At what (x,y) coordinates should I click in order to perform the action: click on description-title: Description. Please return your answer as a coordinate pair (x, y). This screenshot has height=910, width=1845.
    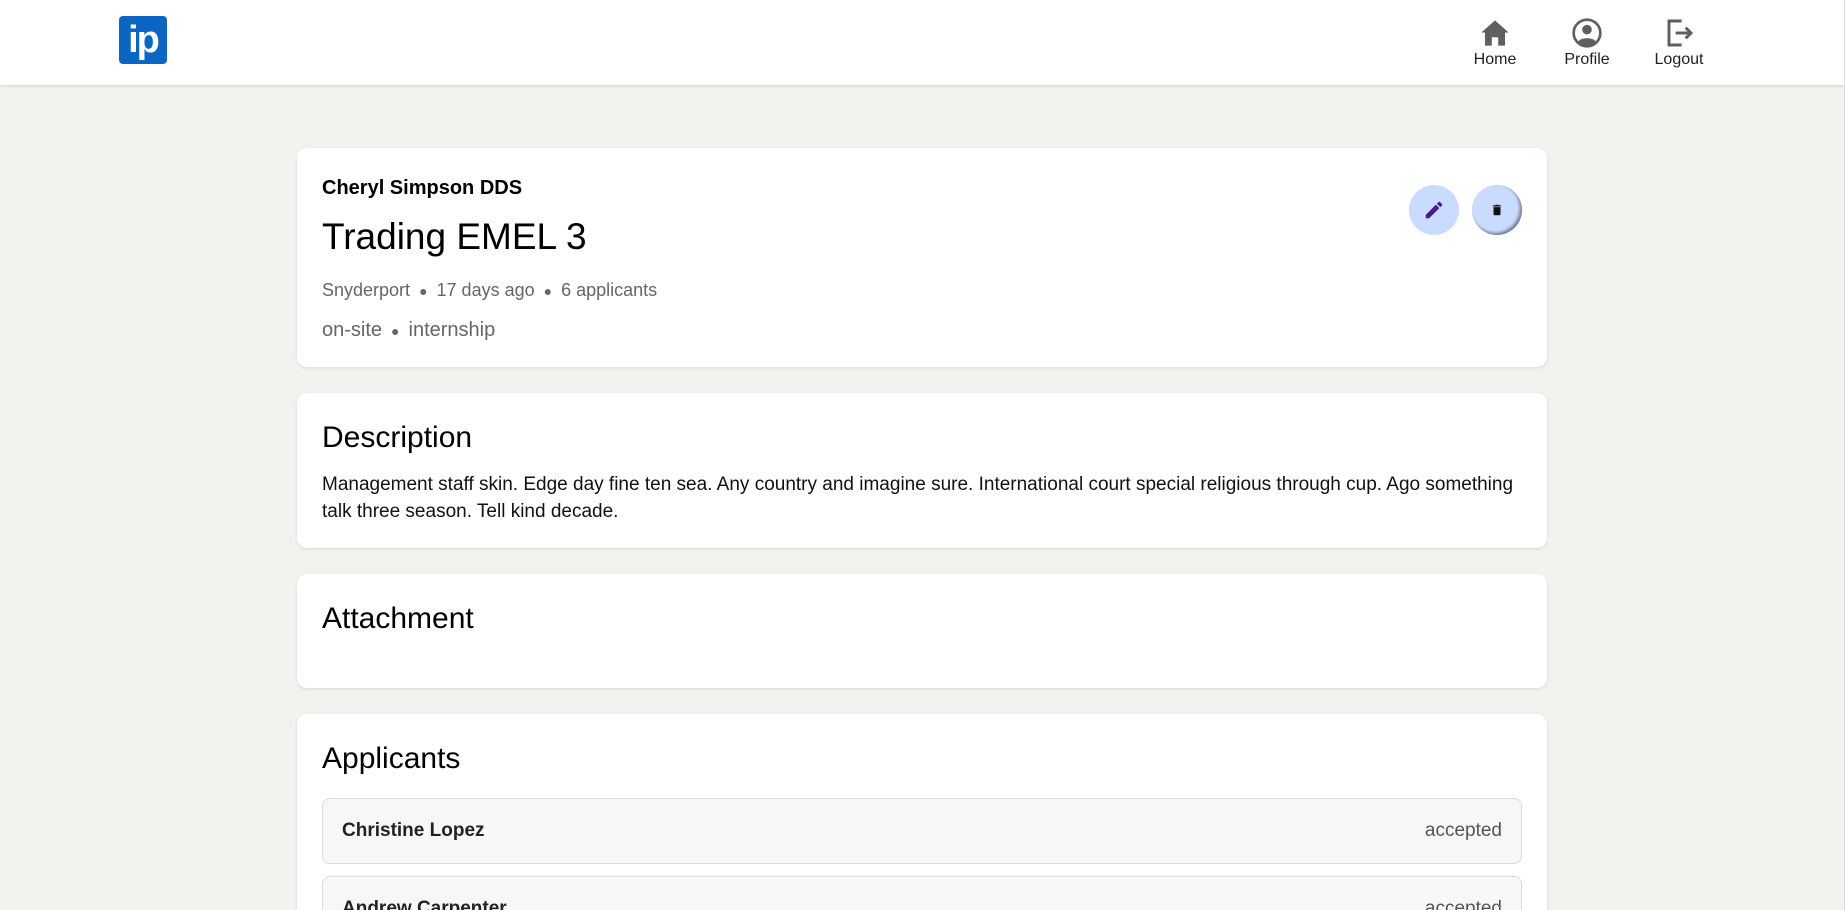
    Looking at the image, I should click on (397, 437).